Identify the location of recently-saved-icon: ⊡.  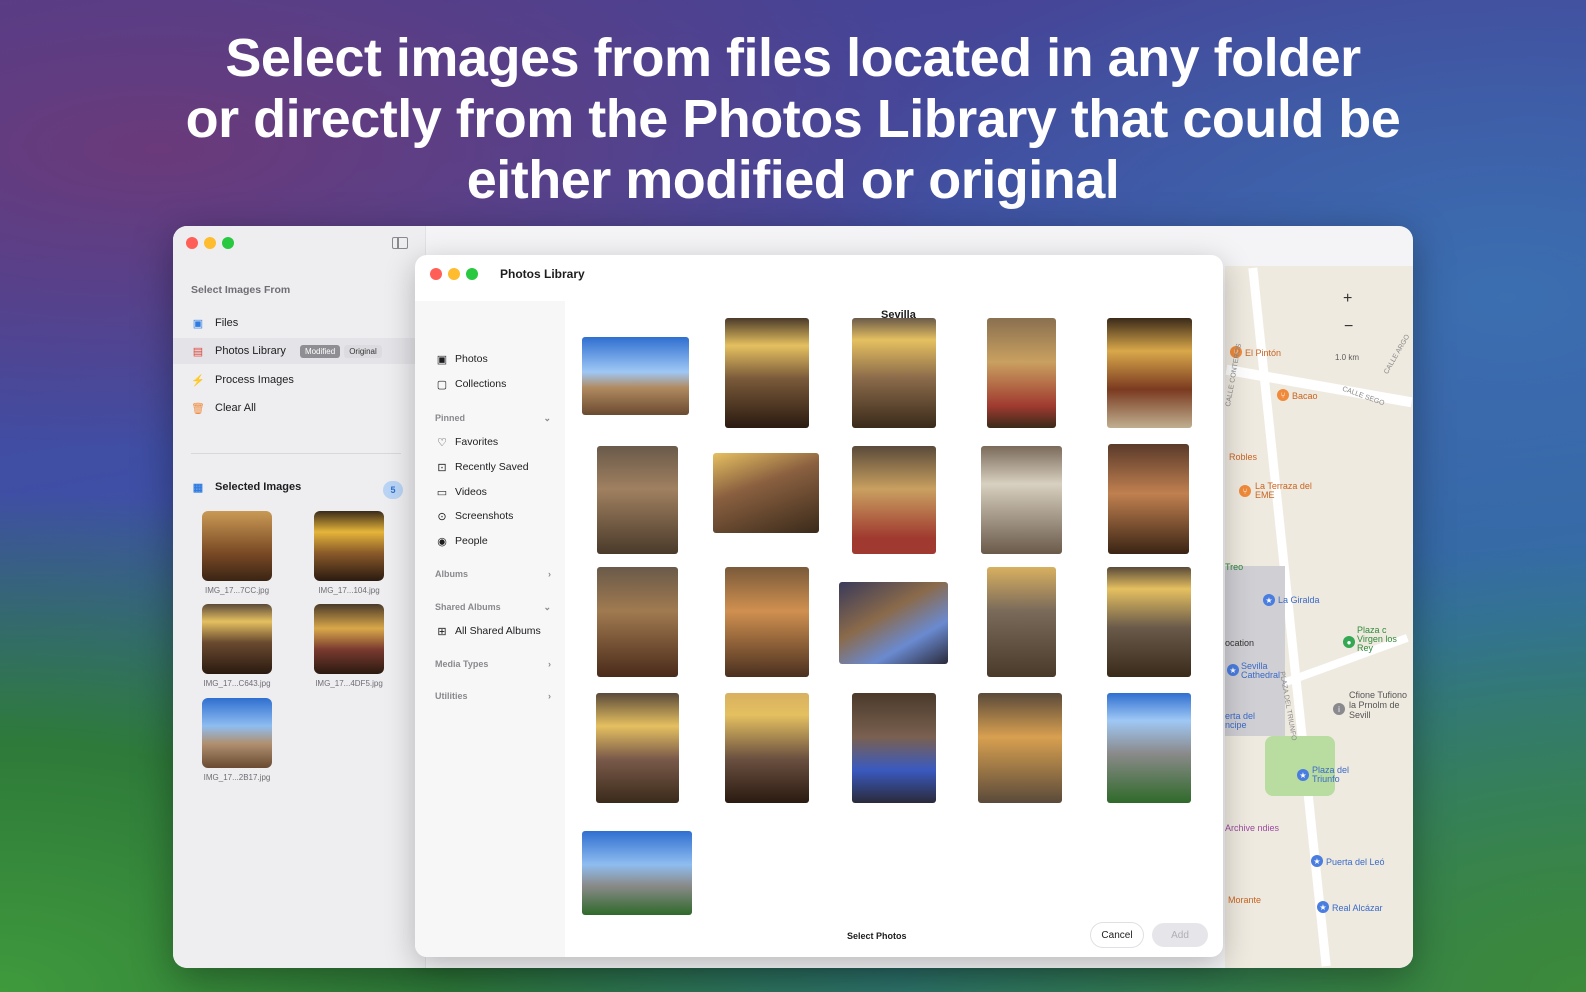
(442, 467).